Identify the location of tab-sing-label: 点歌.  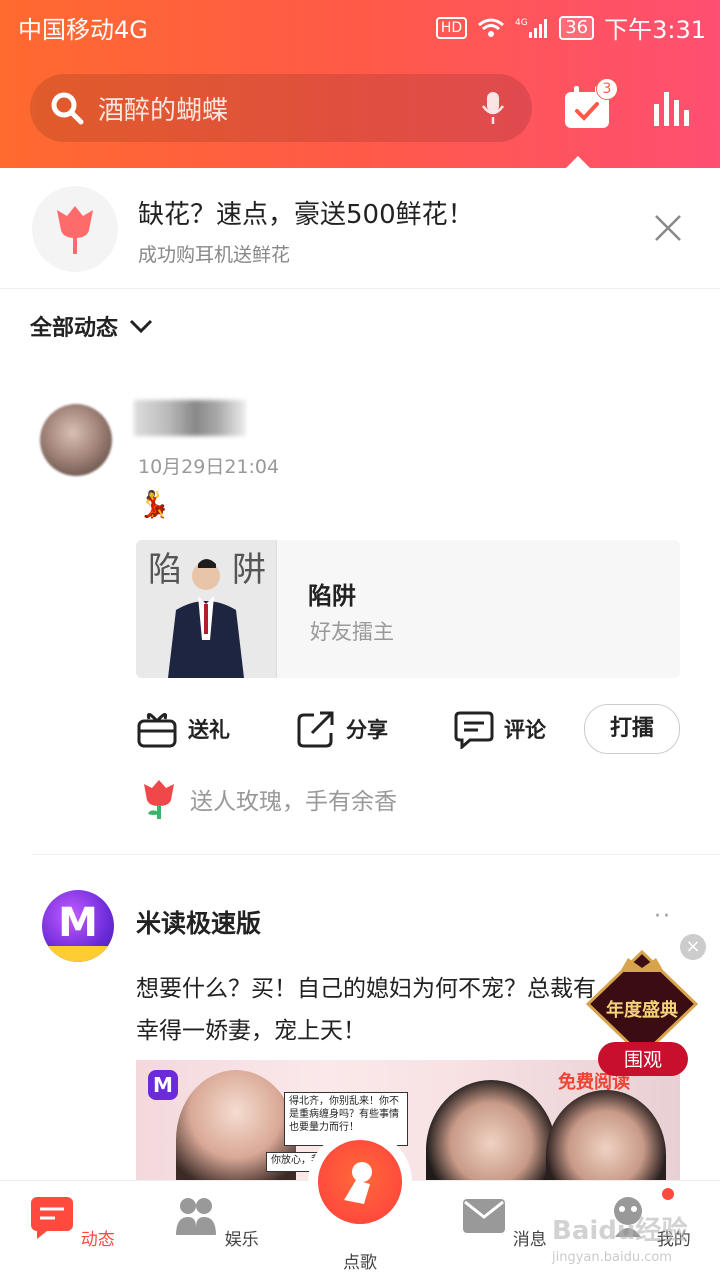
(360, 1260).